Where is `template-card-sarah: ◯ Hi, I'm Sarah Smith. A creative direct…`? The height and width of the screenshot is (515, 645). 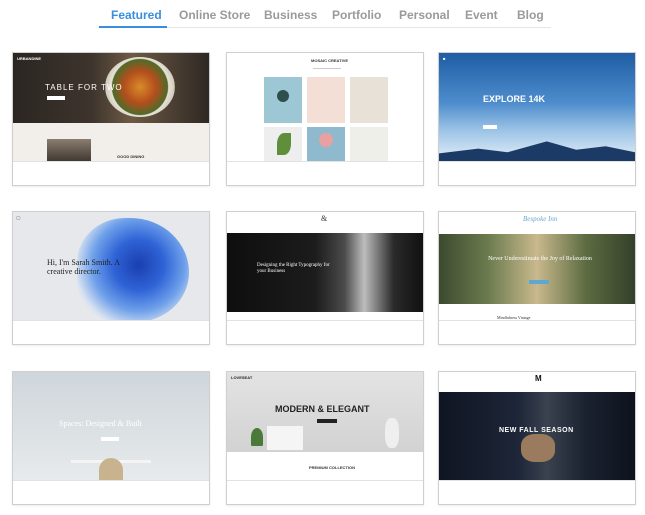 template-card-sarah: ◯ Hi, I'm Sarah Smith. A creative direct… is located at coordinates (111, 278).